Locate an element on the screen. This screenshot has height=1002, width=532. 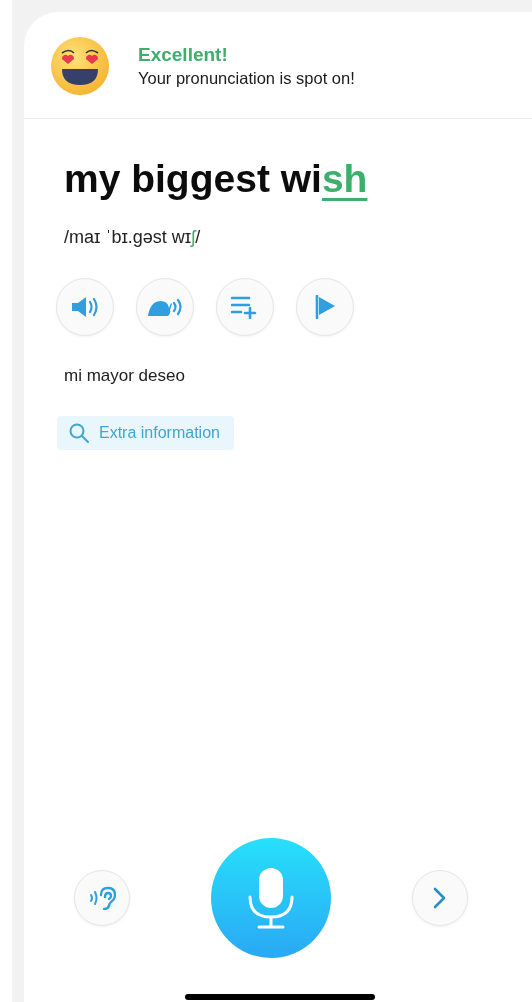
ear-icon is located at coordinates (102, 898).